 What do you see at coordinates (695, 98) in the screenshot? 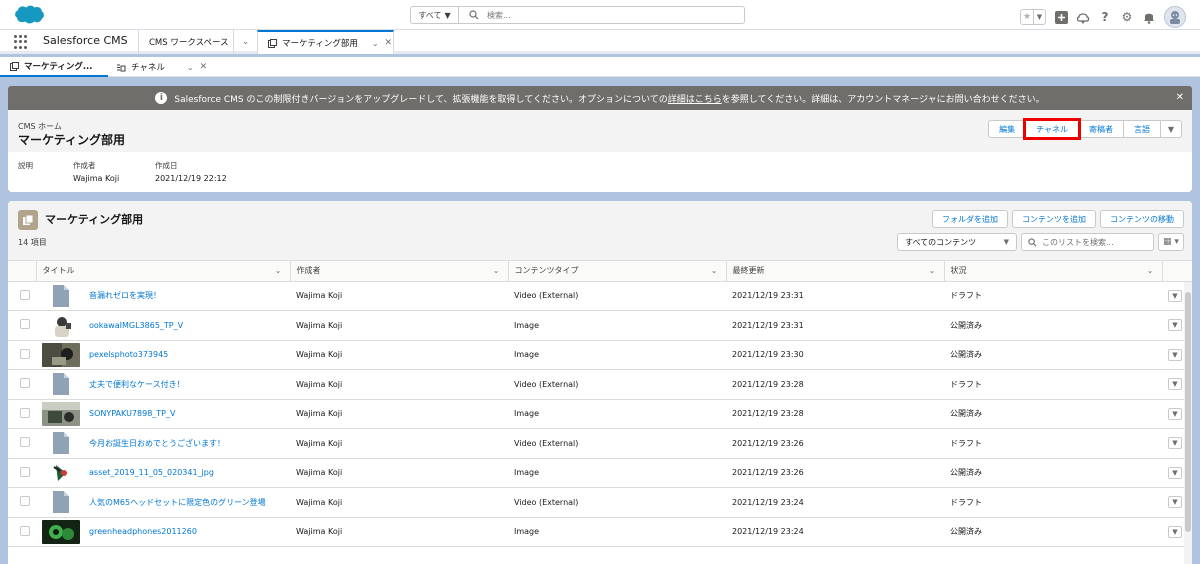
I see `banner-details-link: 詳細はこちら` at bounding box center [695, 98].